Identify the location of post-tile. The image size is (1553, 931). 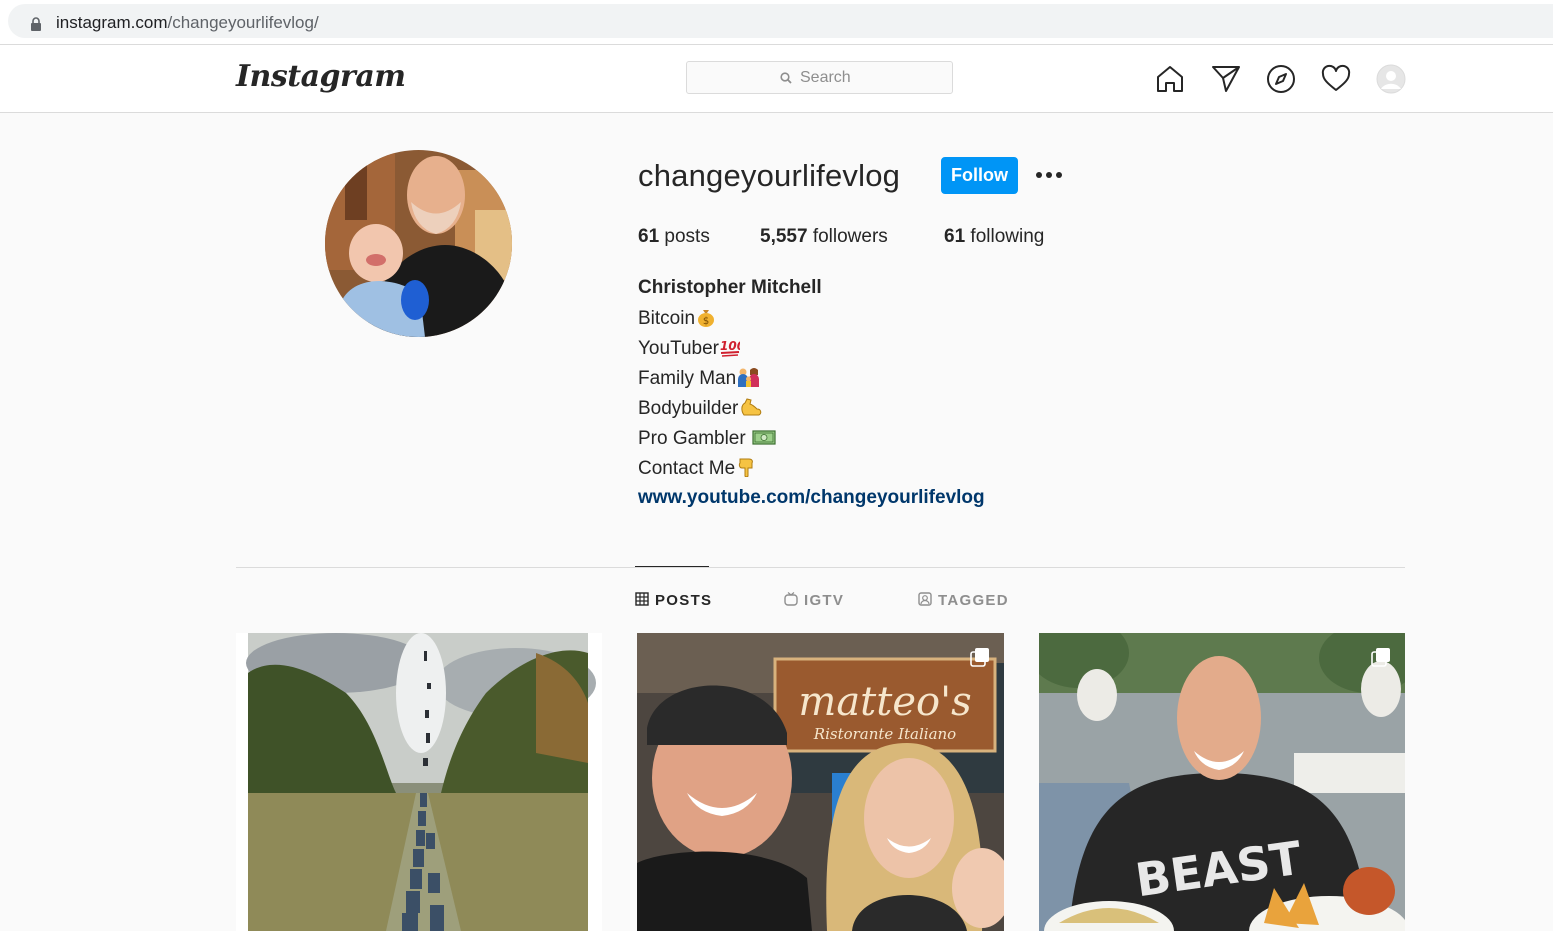
(419, 782).